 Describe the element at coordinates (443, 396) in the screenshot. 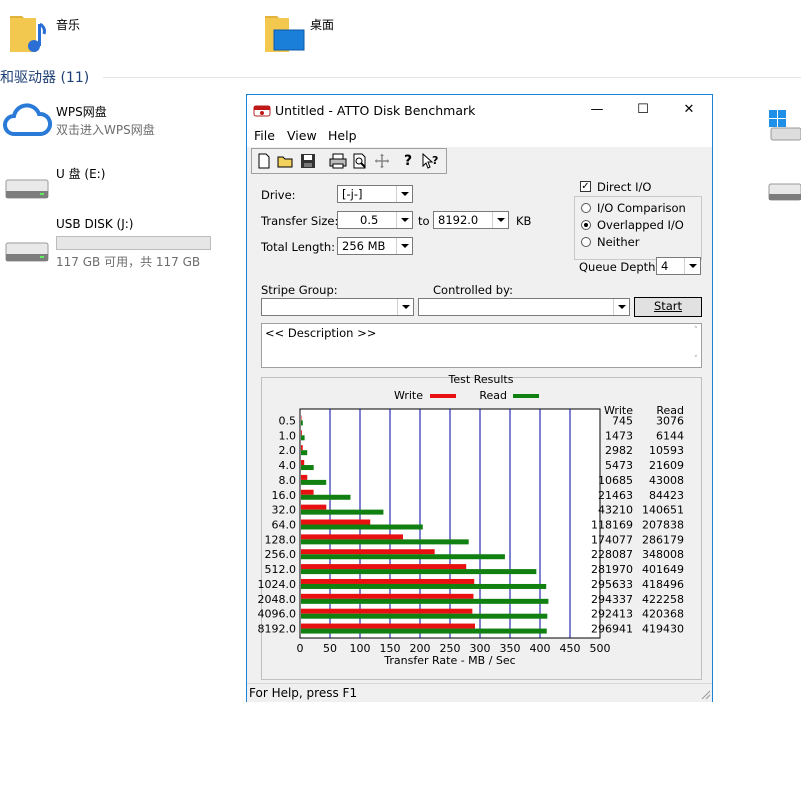

I see `legend-write-swatch` at that location.